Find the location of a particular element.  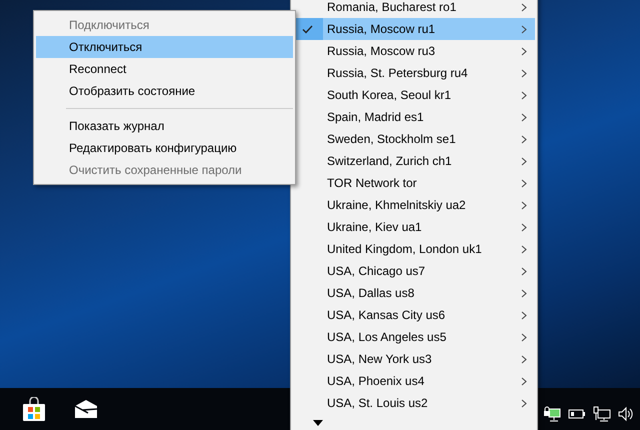

scroll-down-icon is located at coordinates (318, 423).